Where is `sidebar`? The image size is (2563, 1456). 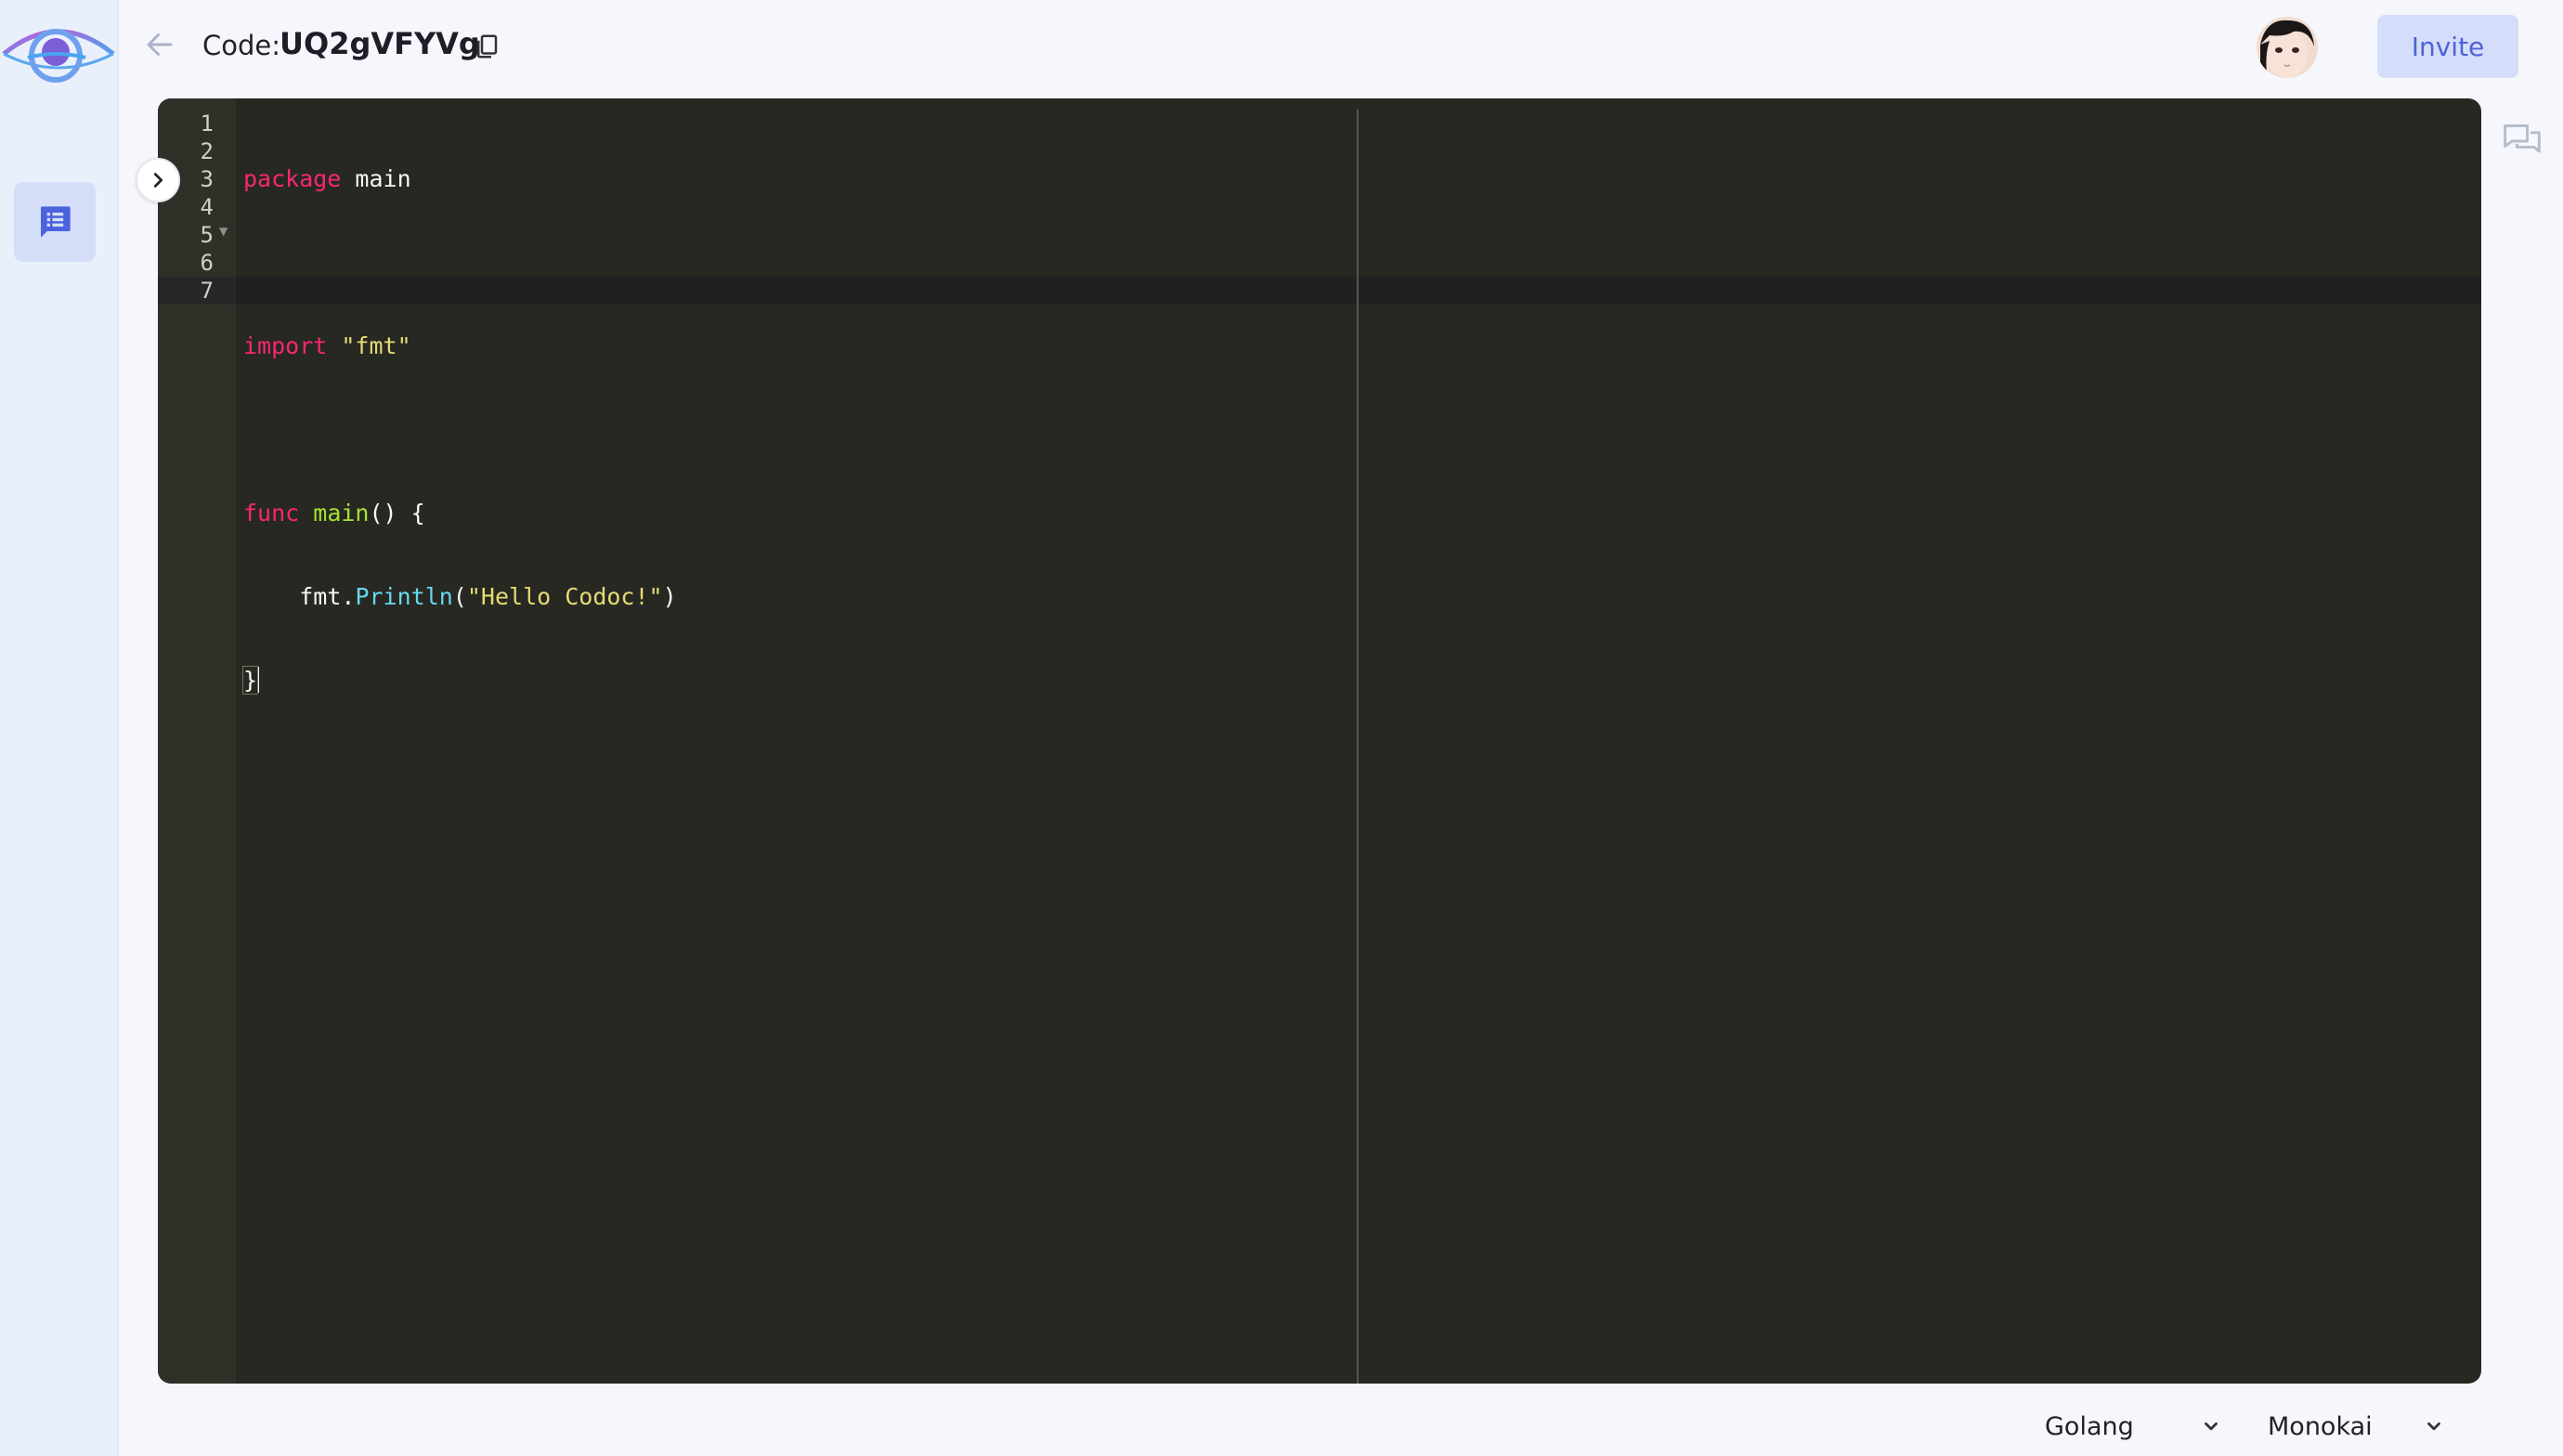
sidebar is located at coordinates (59, 728).